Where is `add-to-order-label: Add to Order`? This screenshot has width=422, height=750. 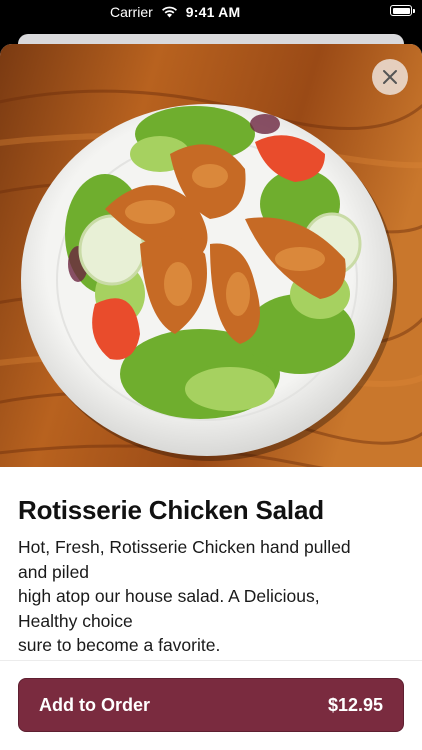
add-to-order-label: Add to Order is located at coordinates (94, 704).